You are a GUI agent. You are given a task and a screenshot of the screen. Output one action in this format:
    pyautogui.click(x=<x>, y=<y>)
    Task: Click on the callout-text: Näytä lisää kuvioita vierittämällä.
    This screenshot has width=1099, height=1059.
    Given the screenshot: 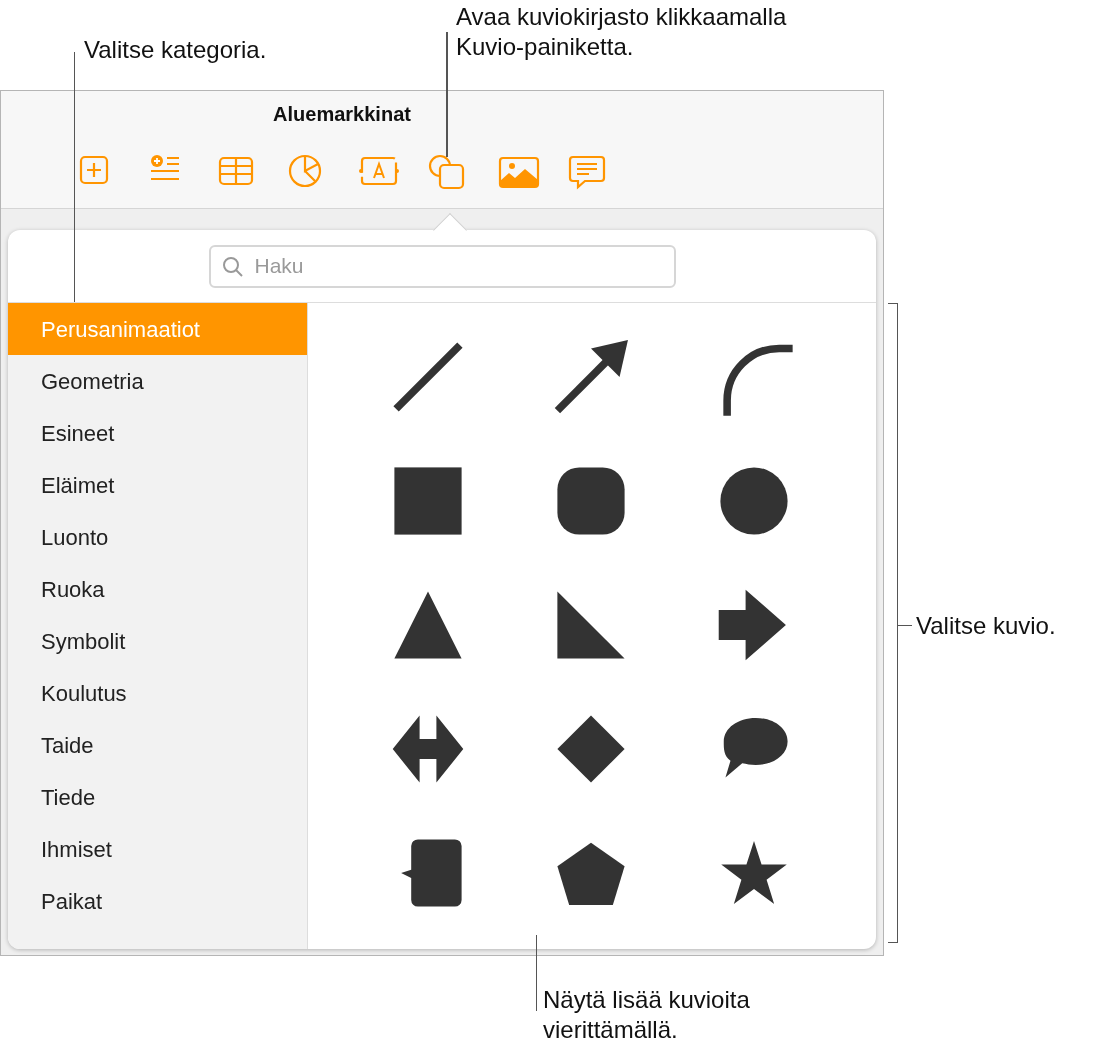 What is the action you would take?
    pyautogui.click(x=647, y=1015)
    